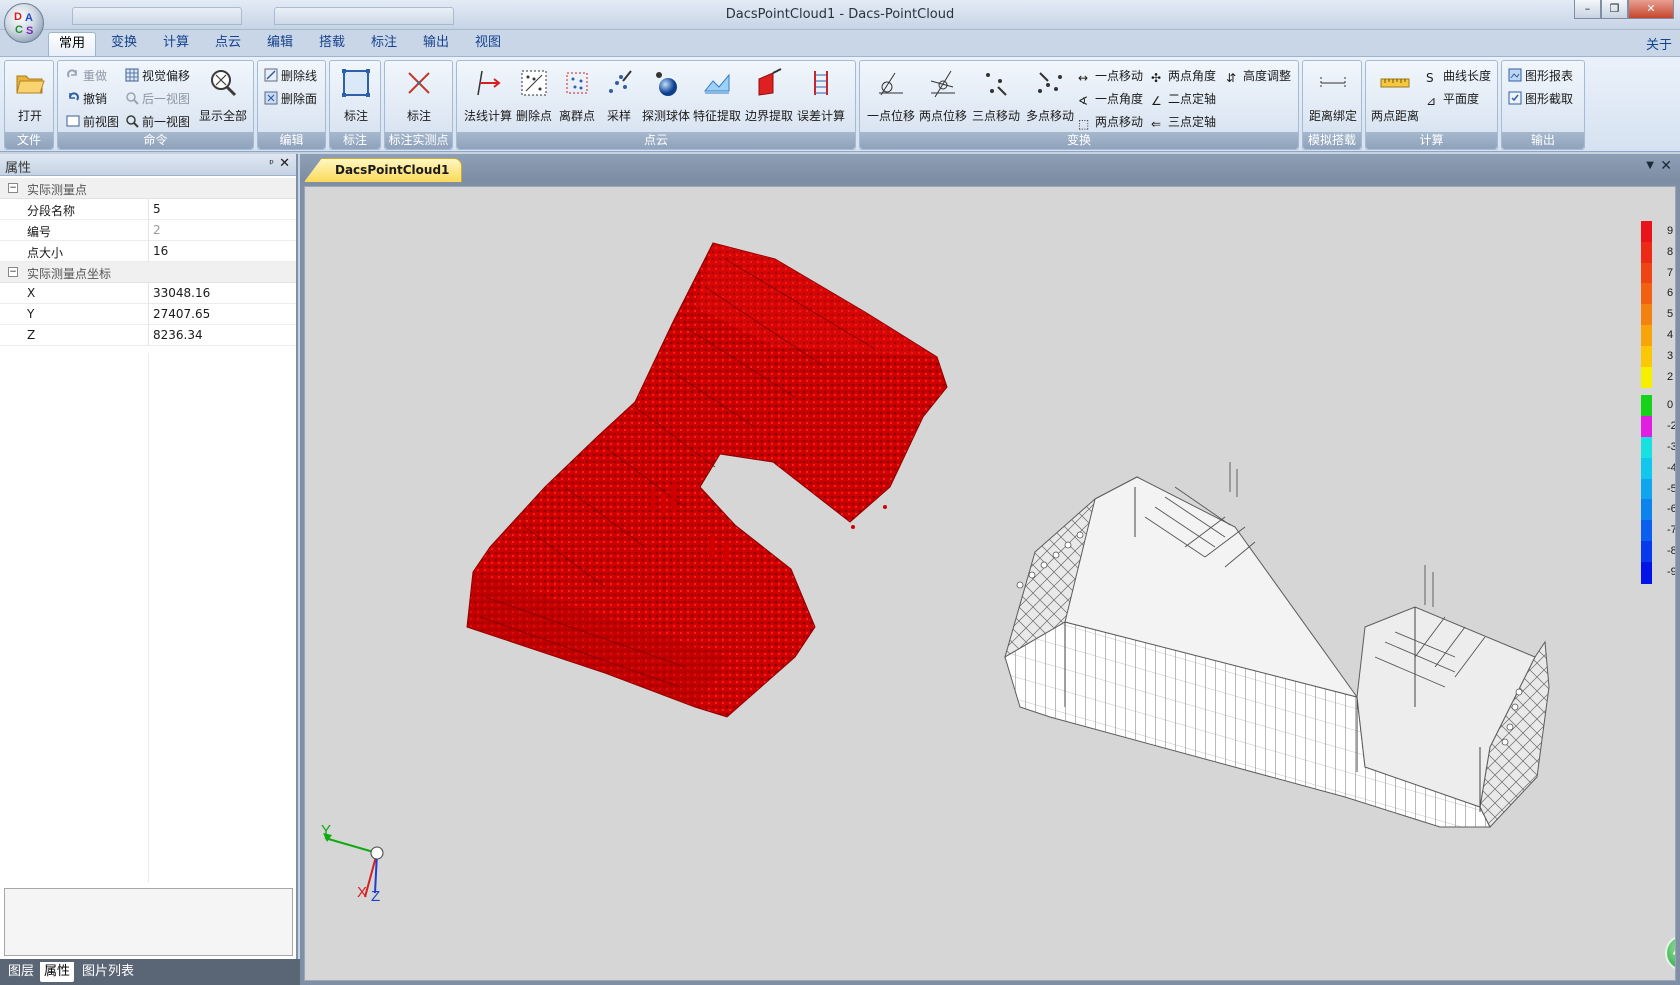 This screenshot has width=1680, height=985. Describe the element at coordinates (57, 972) in the screenshot. I see `tab-properties: 属性` at that location.